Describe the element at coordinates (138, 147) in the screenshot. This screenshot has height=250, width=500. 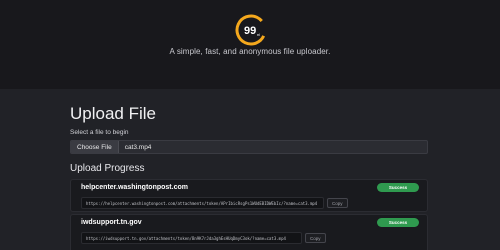
I see `selected-file-name: cat3.mp4` at that location.